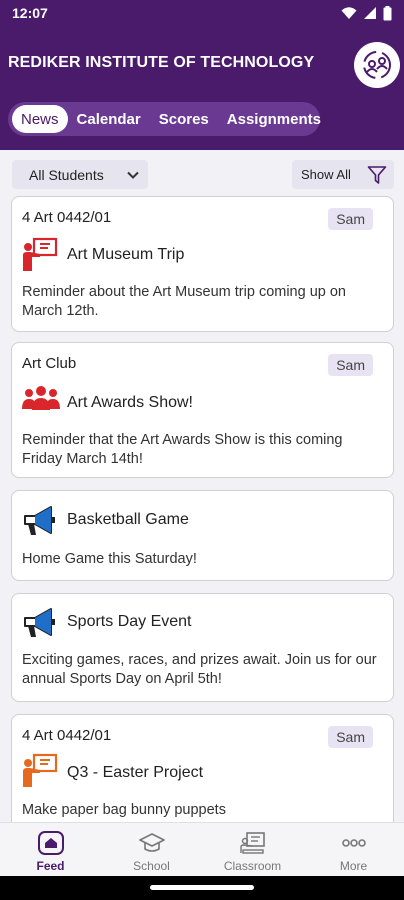 This screenshot has width=404, height=900. I want to click on system-navigation-bar, so click(202, 888).